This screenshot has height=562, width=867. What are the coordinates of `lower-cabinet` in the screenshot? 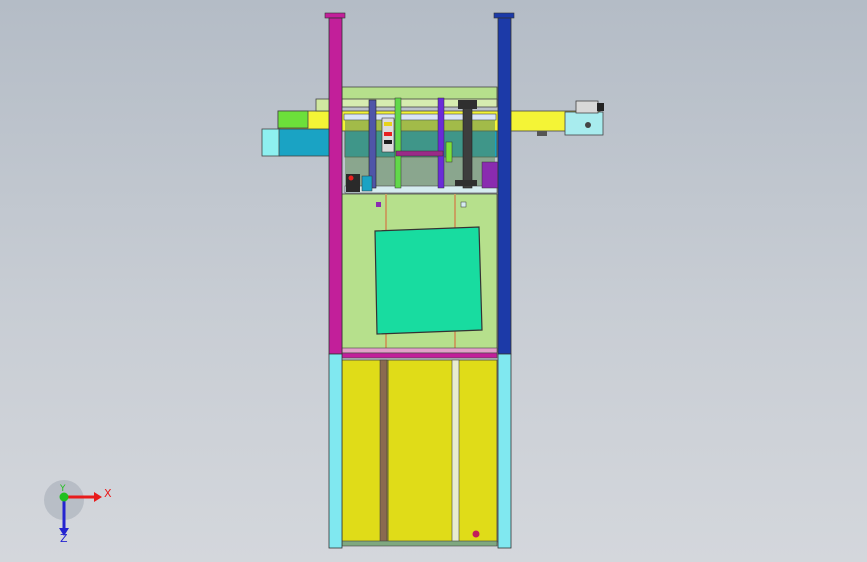 It's located at (419, 453).